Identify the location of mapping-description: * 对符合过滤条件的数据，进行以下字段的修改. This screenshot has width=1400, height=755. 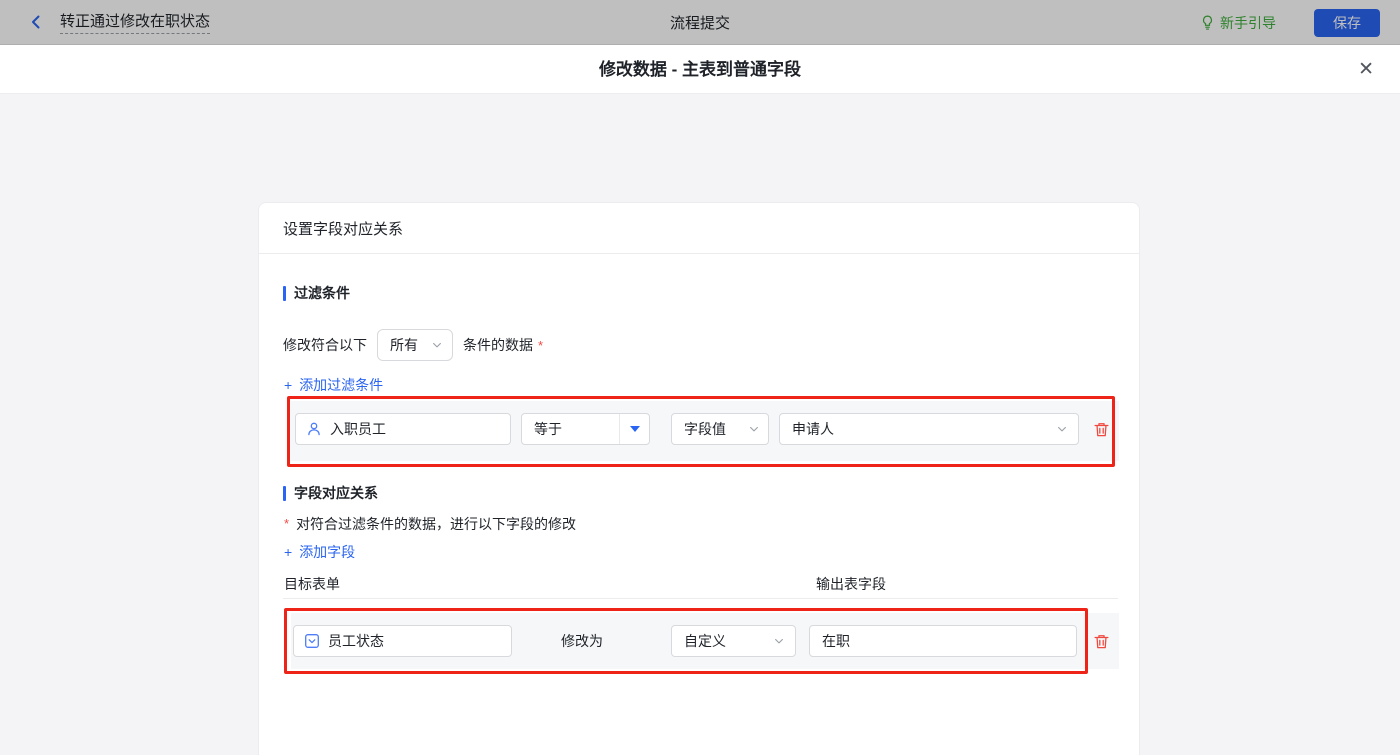
(430, 524).